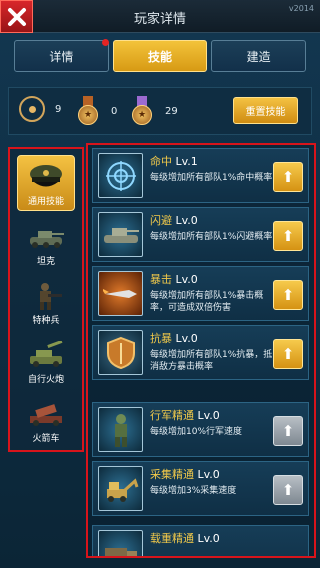  What do you see at coordinates (46, 439) in the screenshot?
I see `category-label: 火箭车` at bounding box center [46, 439].